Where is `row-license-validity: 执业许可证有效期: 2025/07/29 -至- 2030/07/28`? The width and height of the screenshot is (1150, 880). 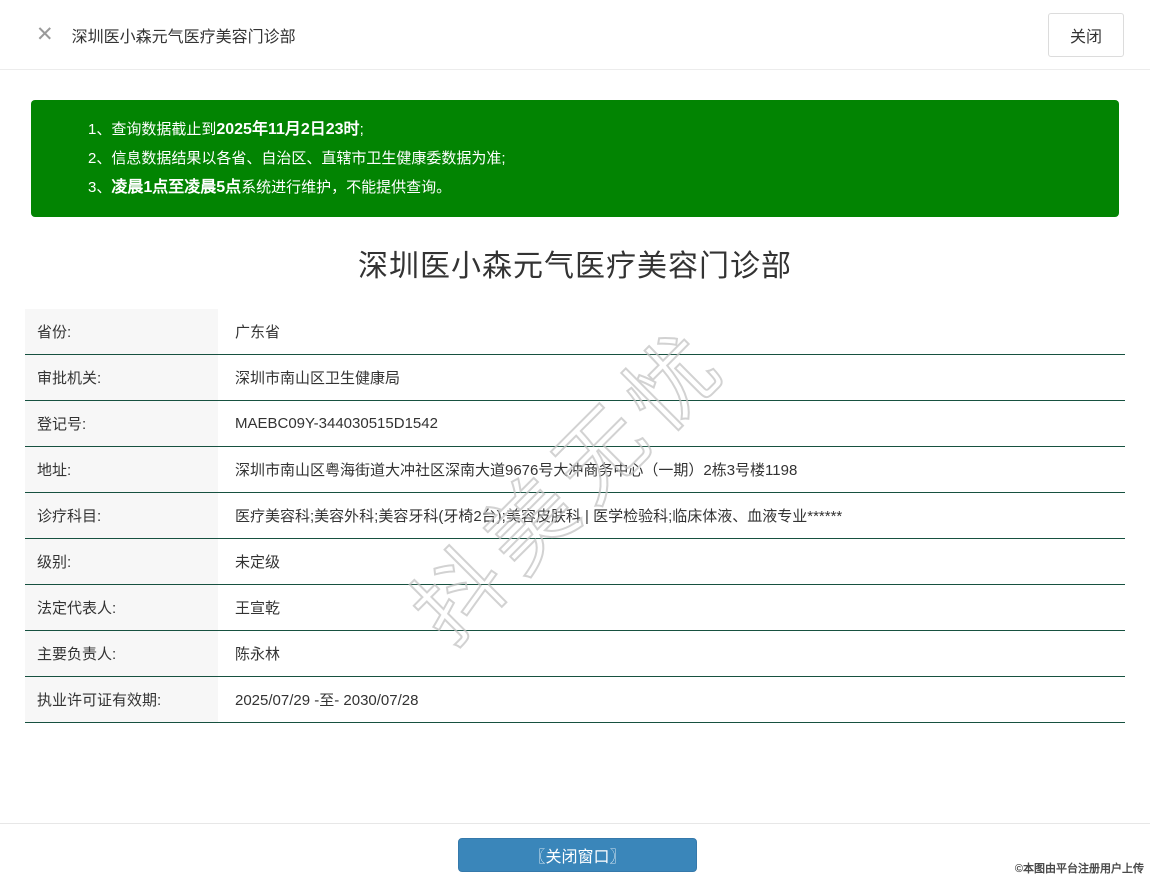
row-license-validity: 执业许可证有效期: 2025/07/29 -至- 2030/07/28 is located at coordinates (575, 700).